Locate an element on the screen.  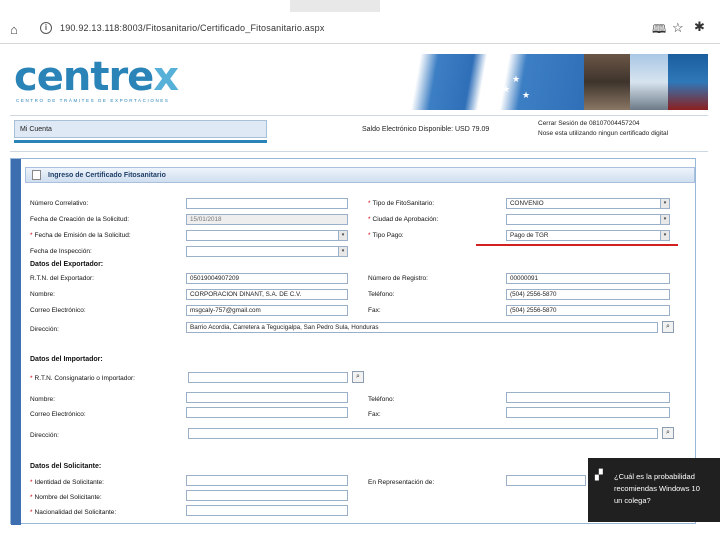
identidad-solicitante-text: Identidad de Solicitante: is located at coordinates (69, 482).